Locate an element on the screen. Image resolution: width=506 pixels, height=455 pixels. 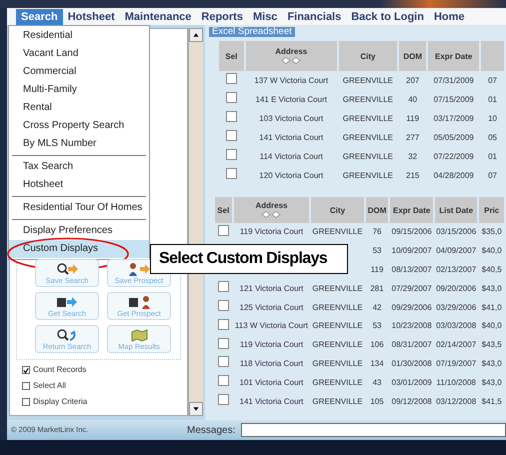
spreadsheet-title: Excel Spreadsheet is located at coordinates (252, 32).